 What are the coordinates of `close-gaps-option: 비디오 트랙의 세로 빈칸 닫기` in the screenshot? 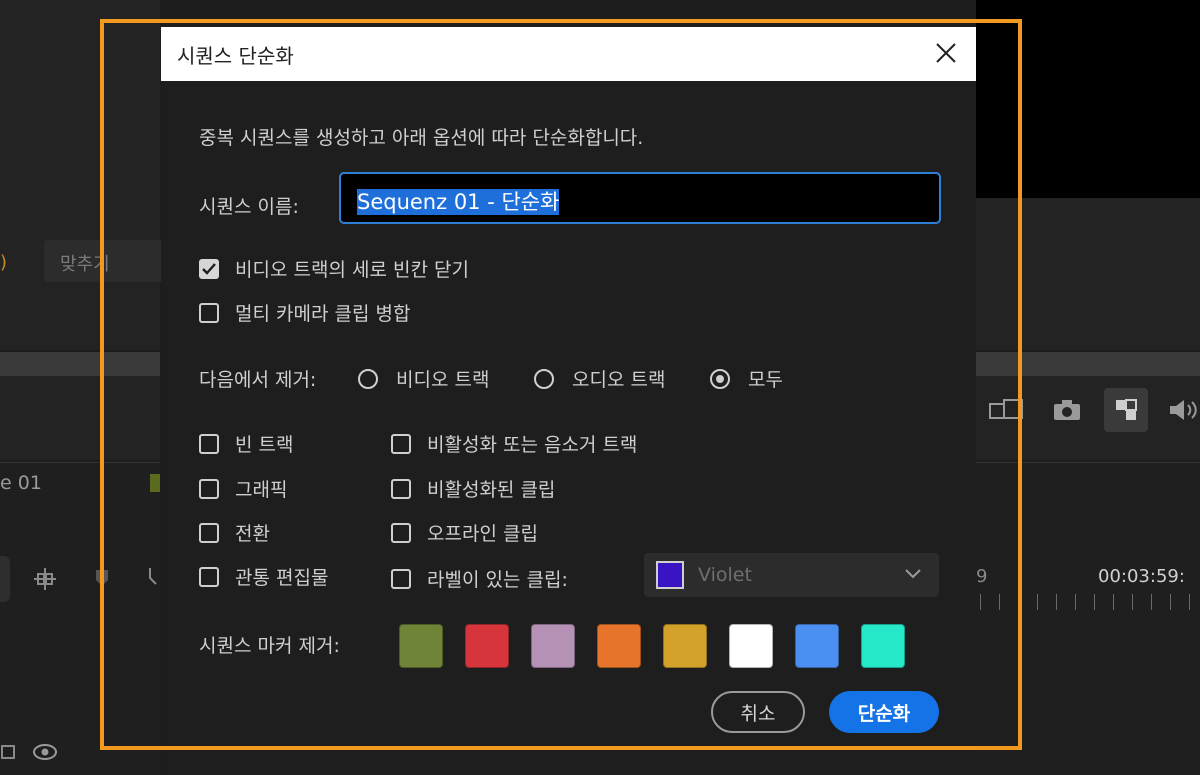 It's located at (334, 268).